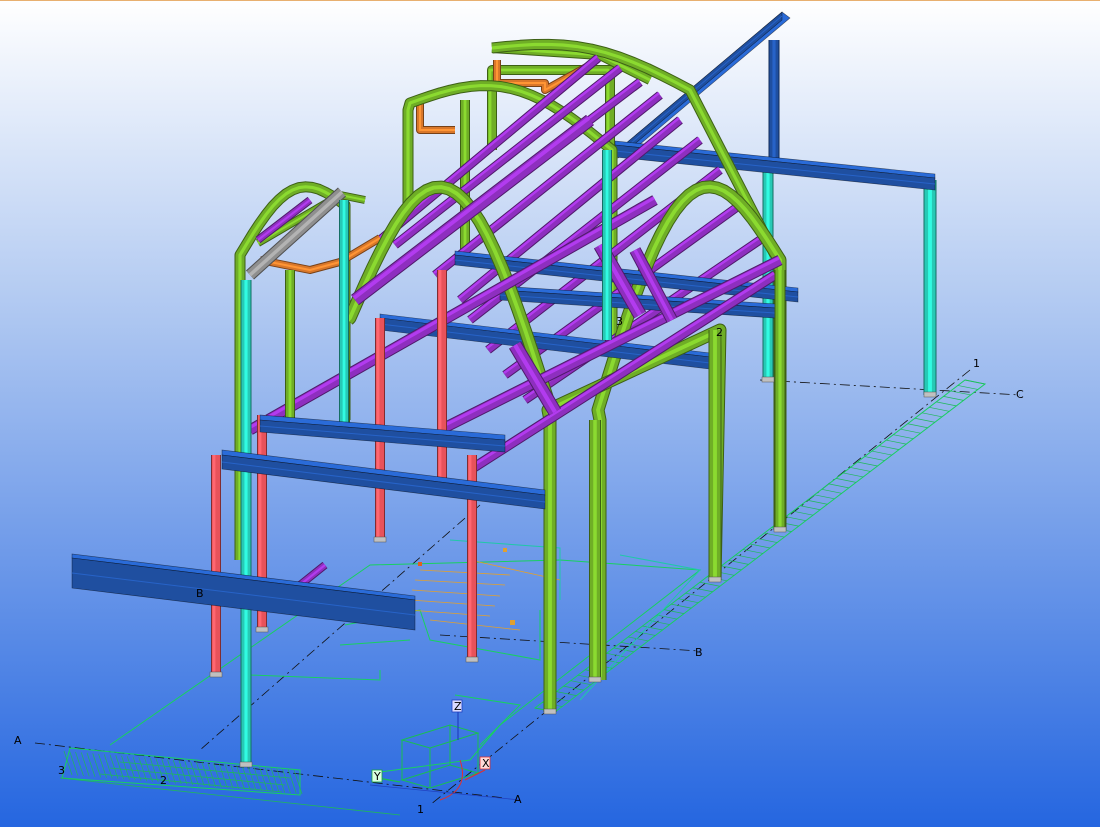 The height and width of the screenshot is (827, 1100). Describe the element at coordinates (486, 763) in the screenshot. I see `axis-label-x: X` at that location.